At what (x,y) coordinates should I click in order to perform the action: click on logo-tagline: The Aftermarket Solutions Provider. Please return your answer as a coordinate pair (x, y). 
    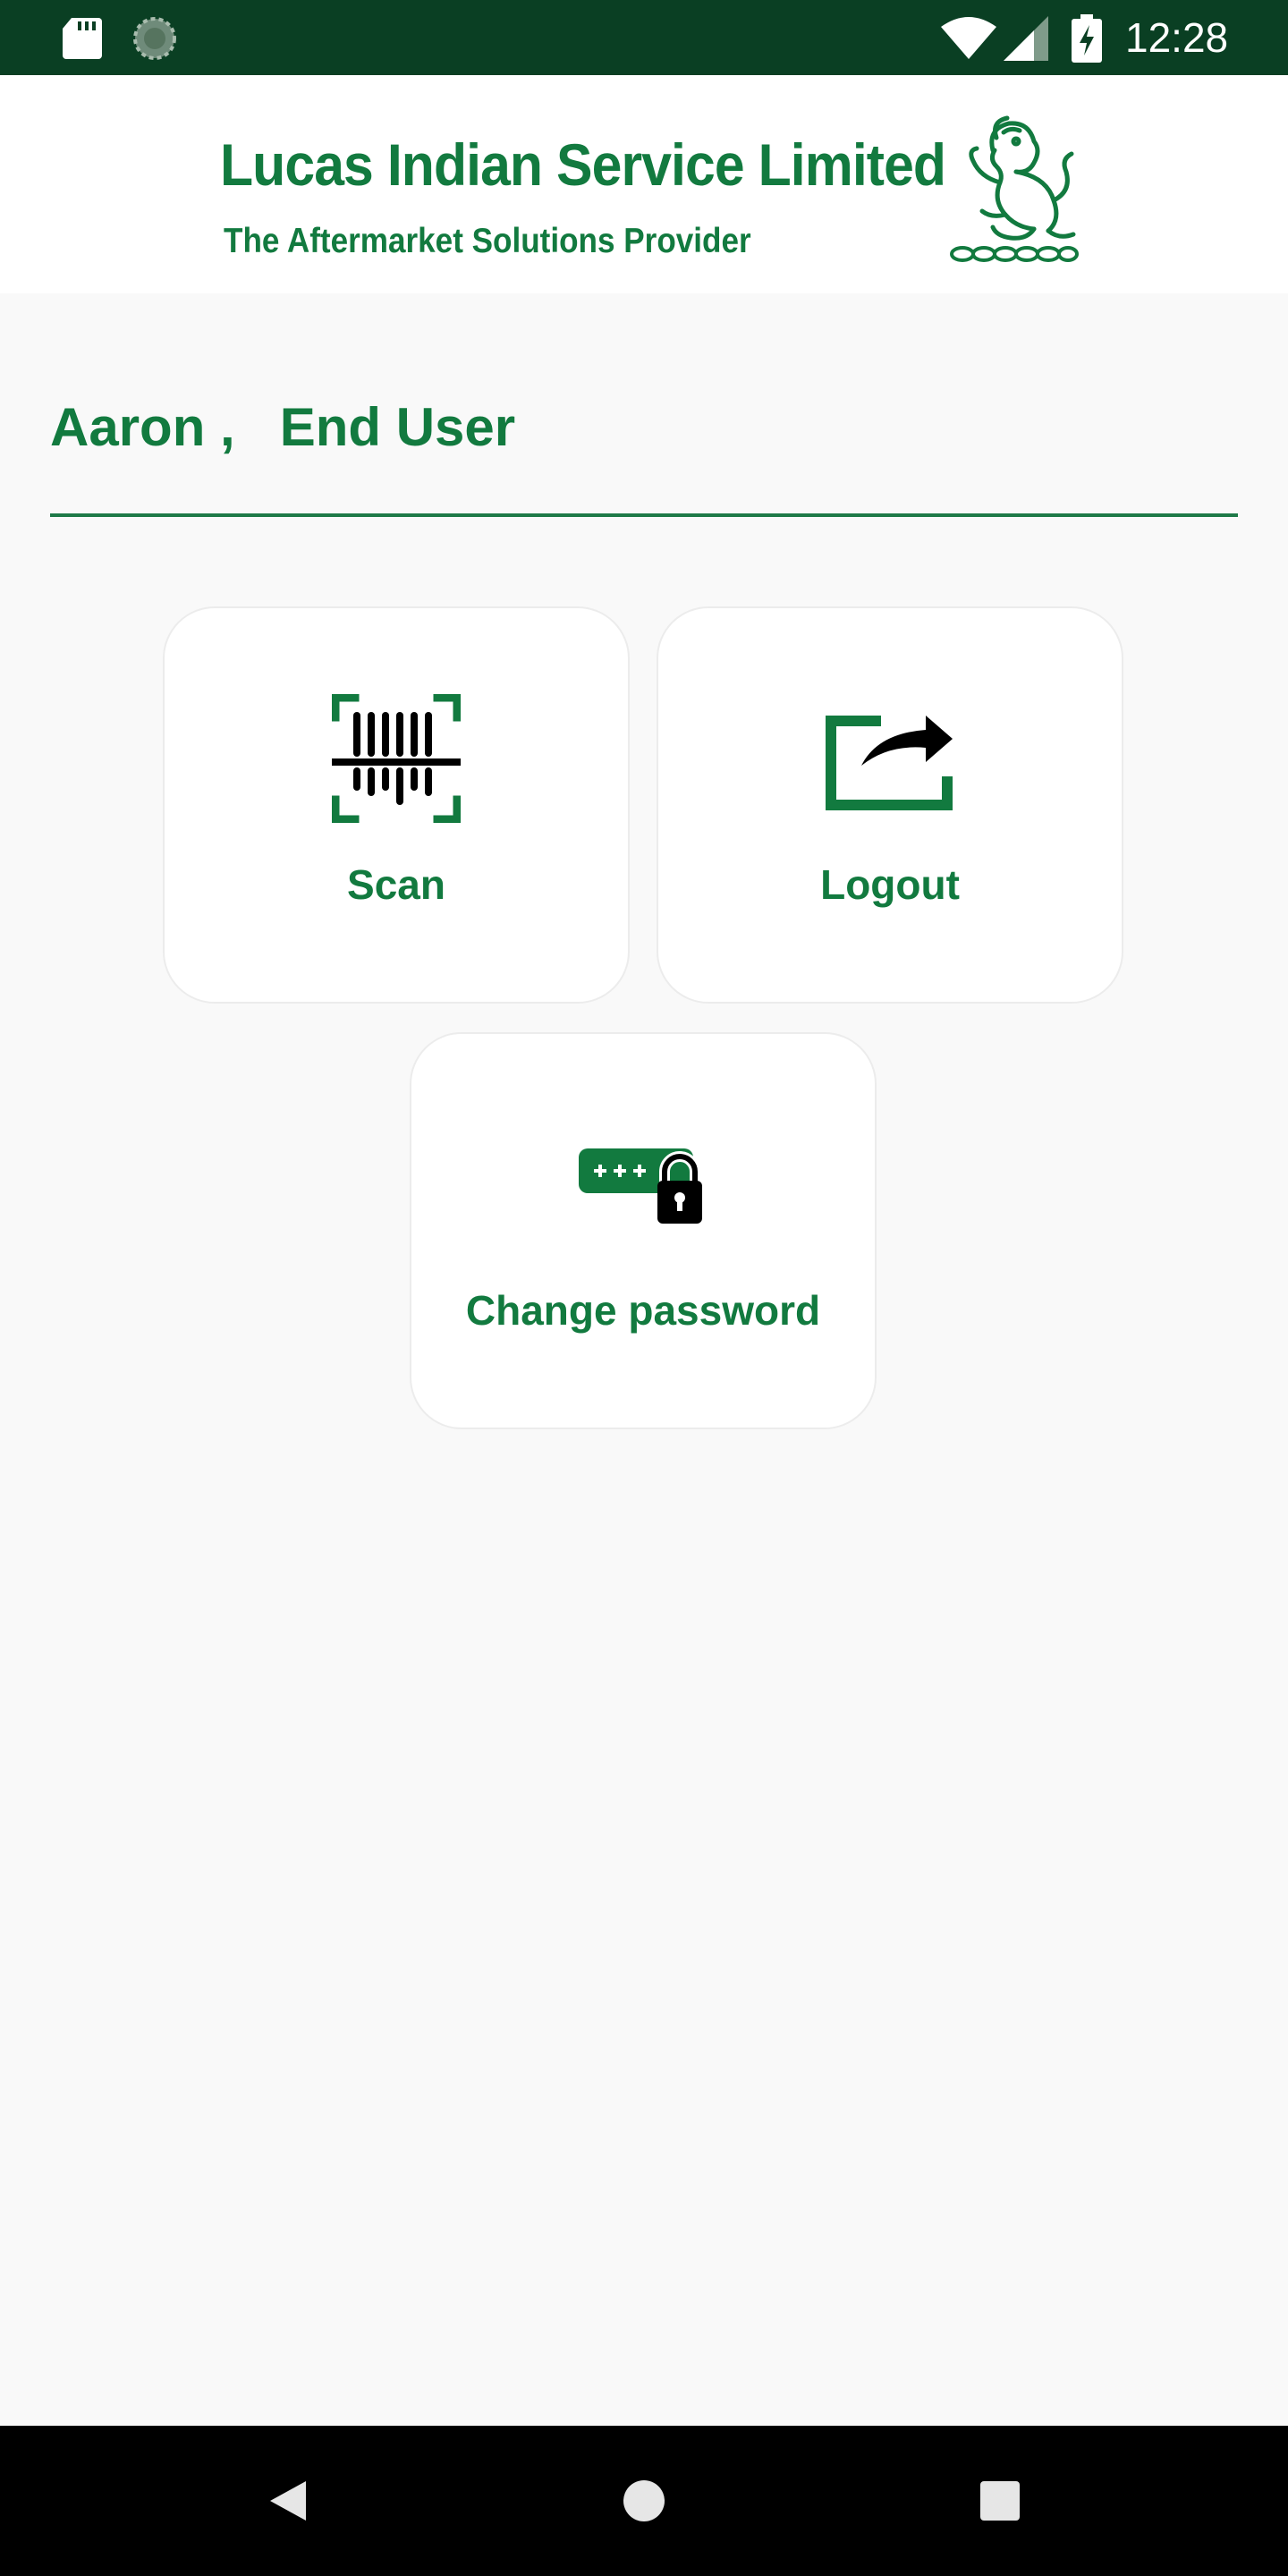
    Looking at the image, I should click on (487, 241).